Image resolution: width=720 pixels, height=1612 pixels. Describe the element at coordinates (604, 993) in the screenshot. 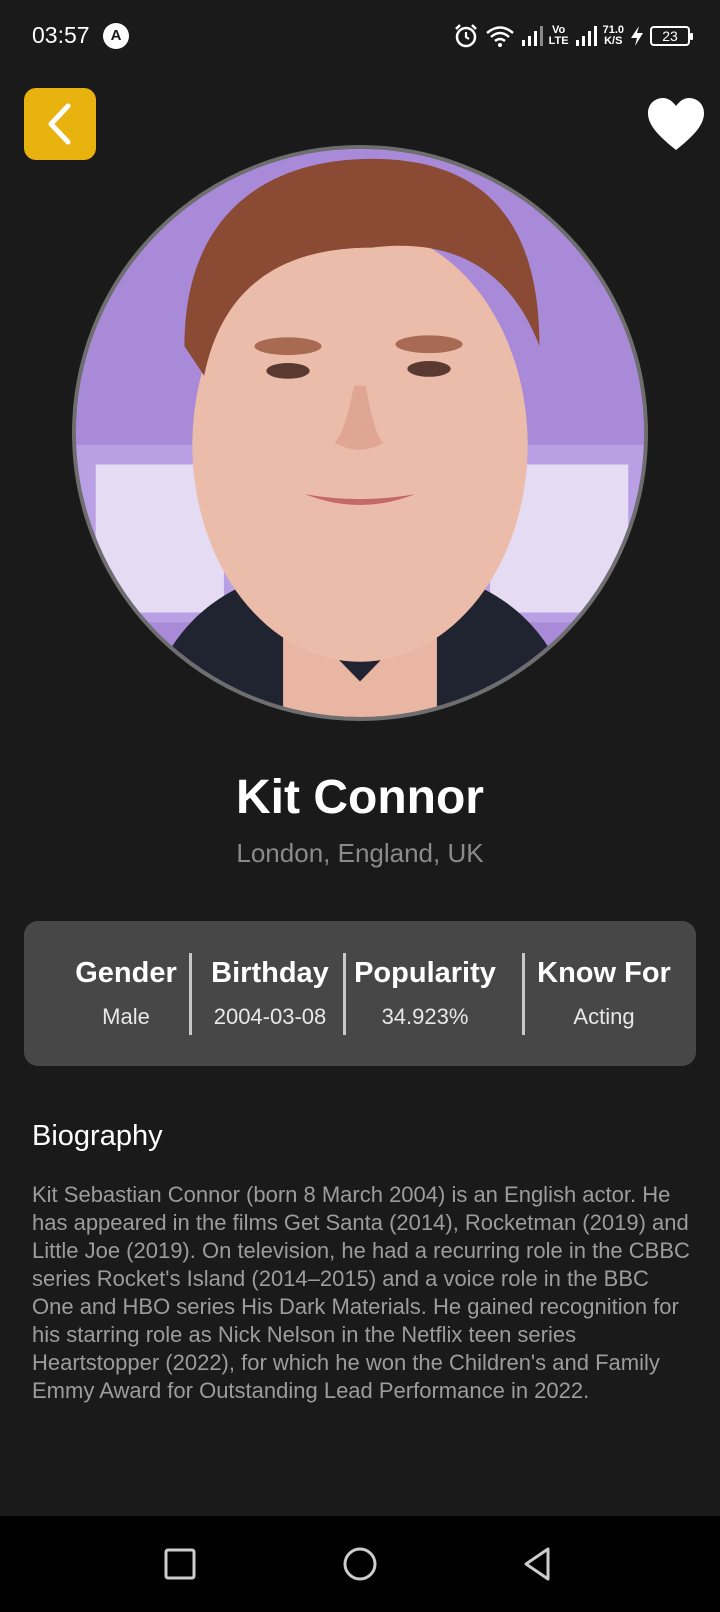

I see `info-known-for: Know For Acting` at that location.